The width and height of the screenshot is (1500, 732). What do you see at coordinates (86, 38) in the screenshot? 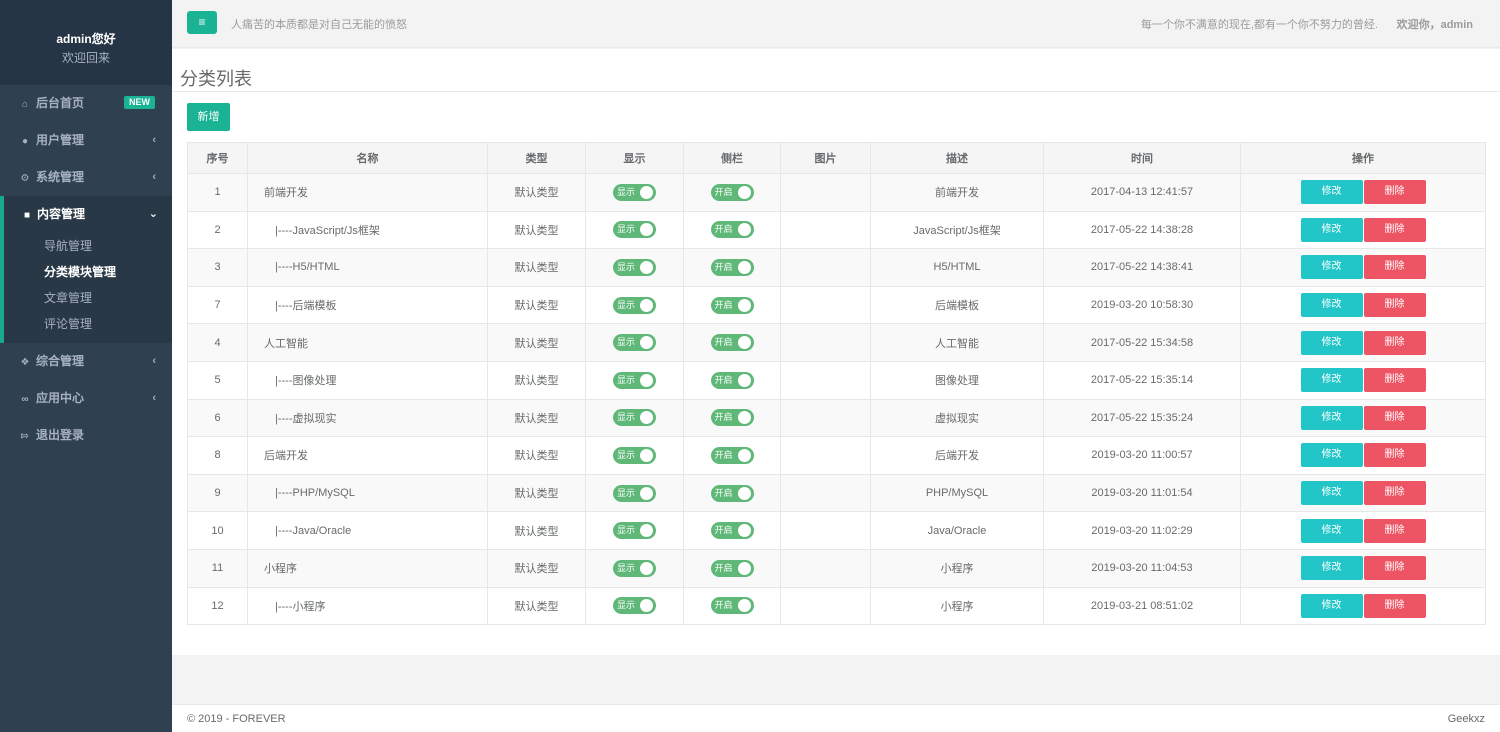
I see `profile-name: admin您好` at bounding box center [86, 38].